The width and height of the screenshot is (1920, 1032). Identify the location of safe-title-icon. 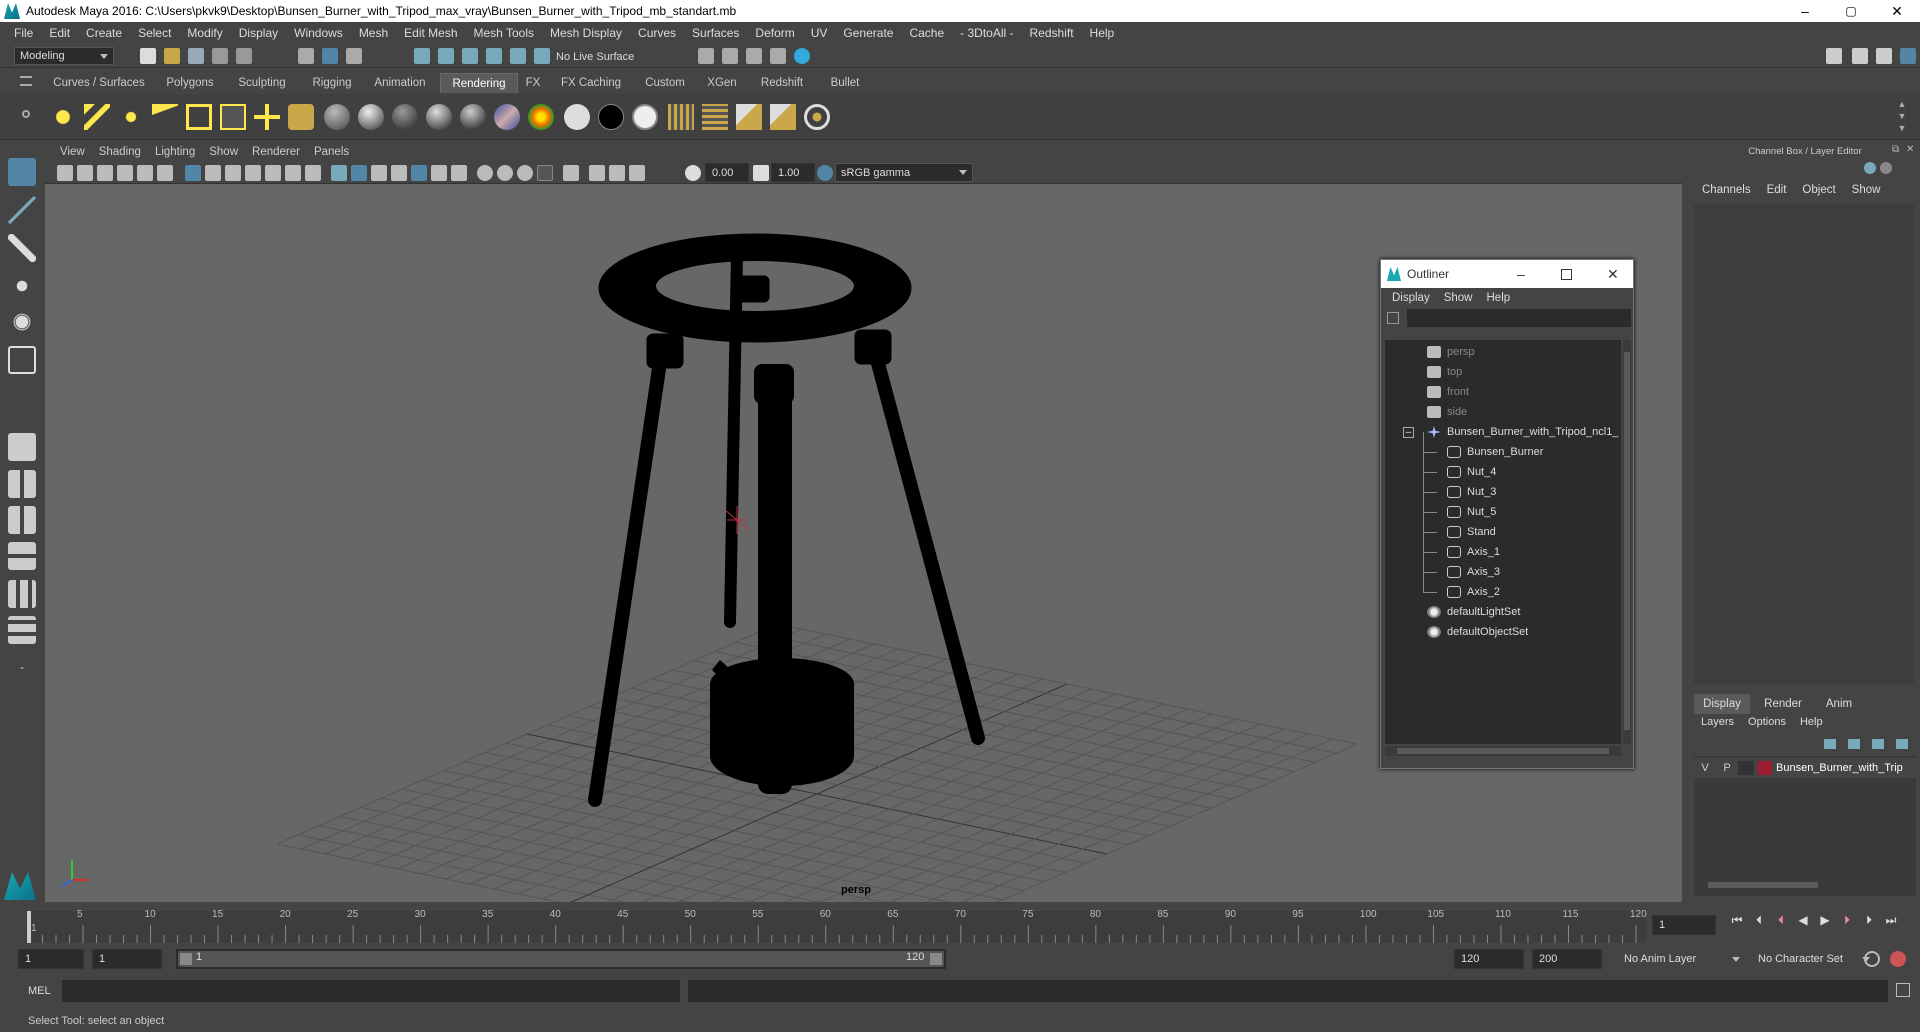
(313, 173).